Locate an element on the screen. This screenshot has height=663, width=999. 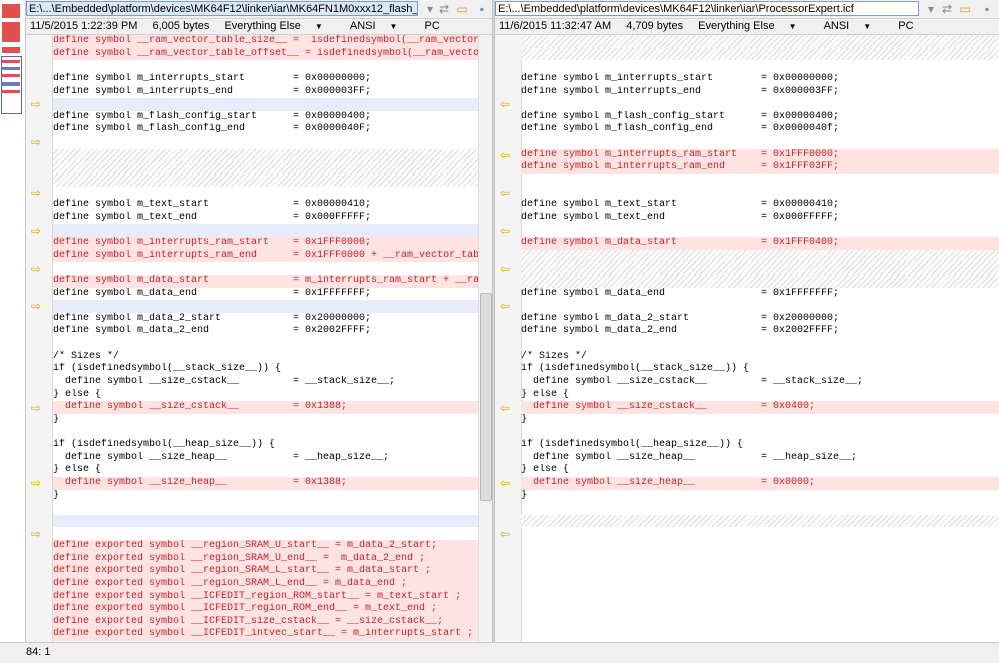
code-line: if (isdefinedsymbol(__stack_size__)) { is located at coordinates (760, 369).